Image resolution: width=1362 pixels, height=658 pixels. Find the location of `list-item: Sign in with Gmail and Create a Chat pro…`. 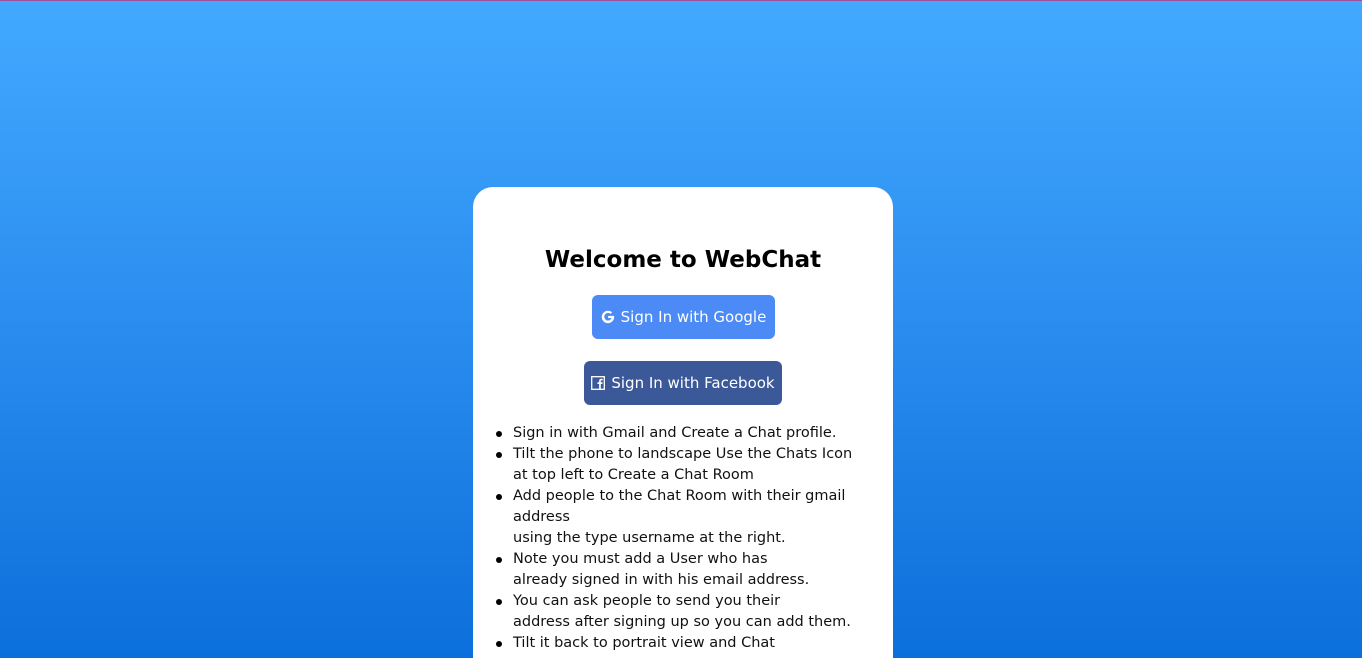

list-item: Sign in with Gmail and Create a Chat pro… is located at coordinates (684, 433).